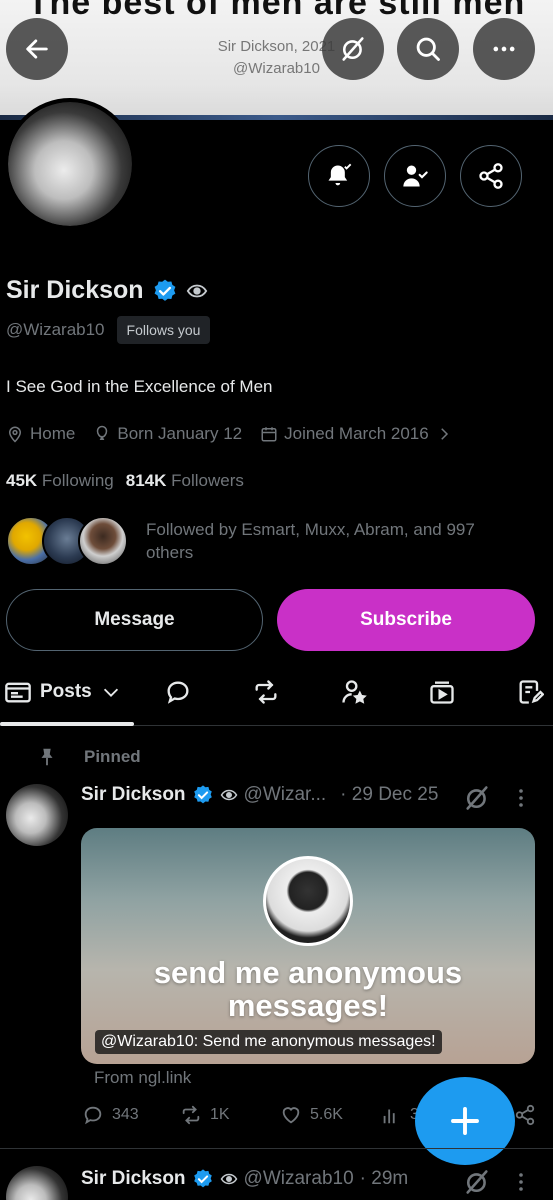 The height and width of the screenshot is (1200, 553). I want to click on following-count: 45K, so click(22, 480).